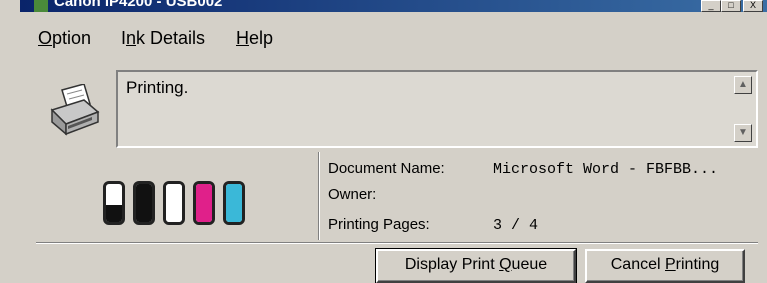 This screenshot has width=767, height=283. I want to click on window-title: Canon iP4200 - USB002, so click(138, 5).